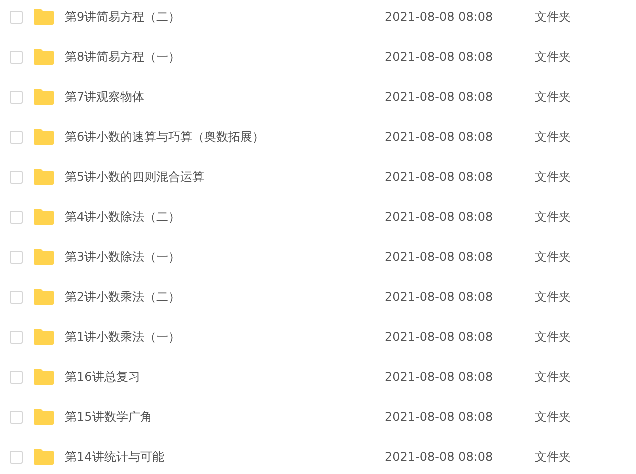  I want to click on folder-name: 第8讲简易方程（一）, so click(225, 57).